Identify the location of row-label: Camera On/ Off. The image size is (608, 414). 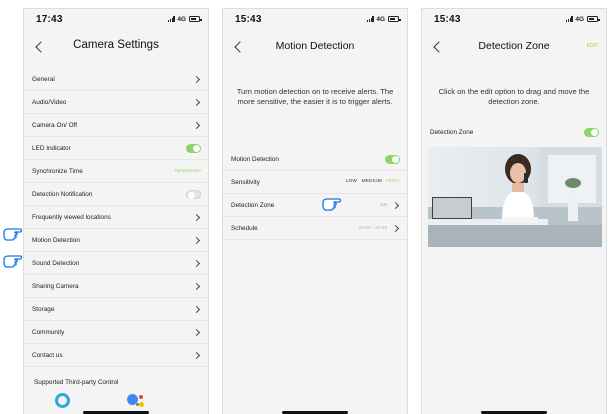
(54, 125).